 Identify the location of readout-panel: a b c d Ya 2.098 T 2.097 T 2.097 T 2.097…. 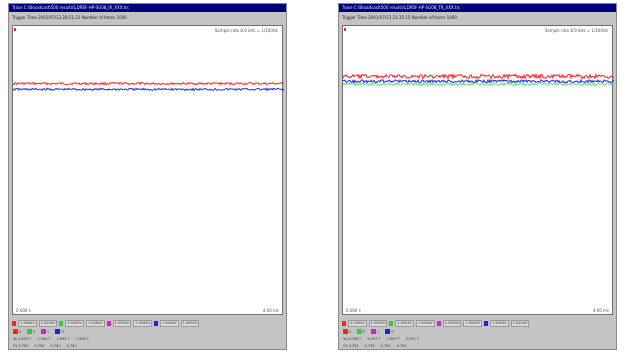
(477, 338).